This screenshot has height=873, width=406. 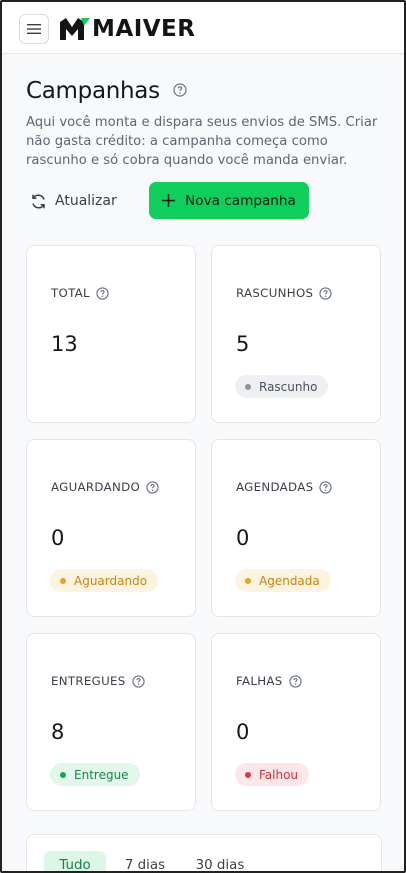 What do you see at coordinates (70, 293) in the screenshot?
I see `stat-label-text: TOTAL` at bounding box center [70, 293].